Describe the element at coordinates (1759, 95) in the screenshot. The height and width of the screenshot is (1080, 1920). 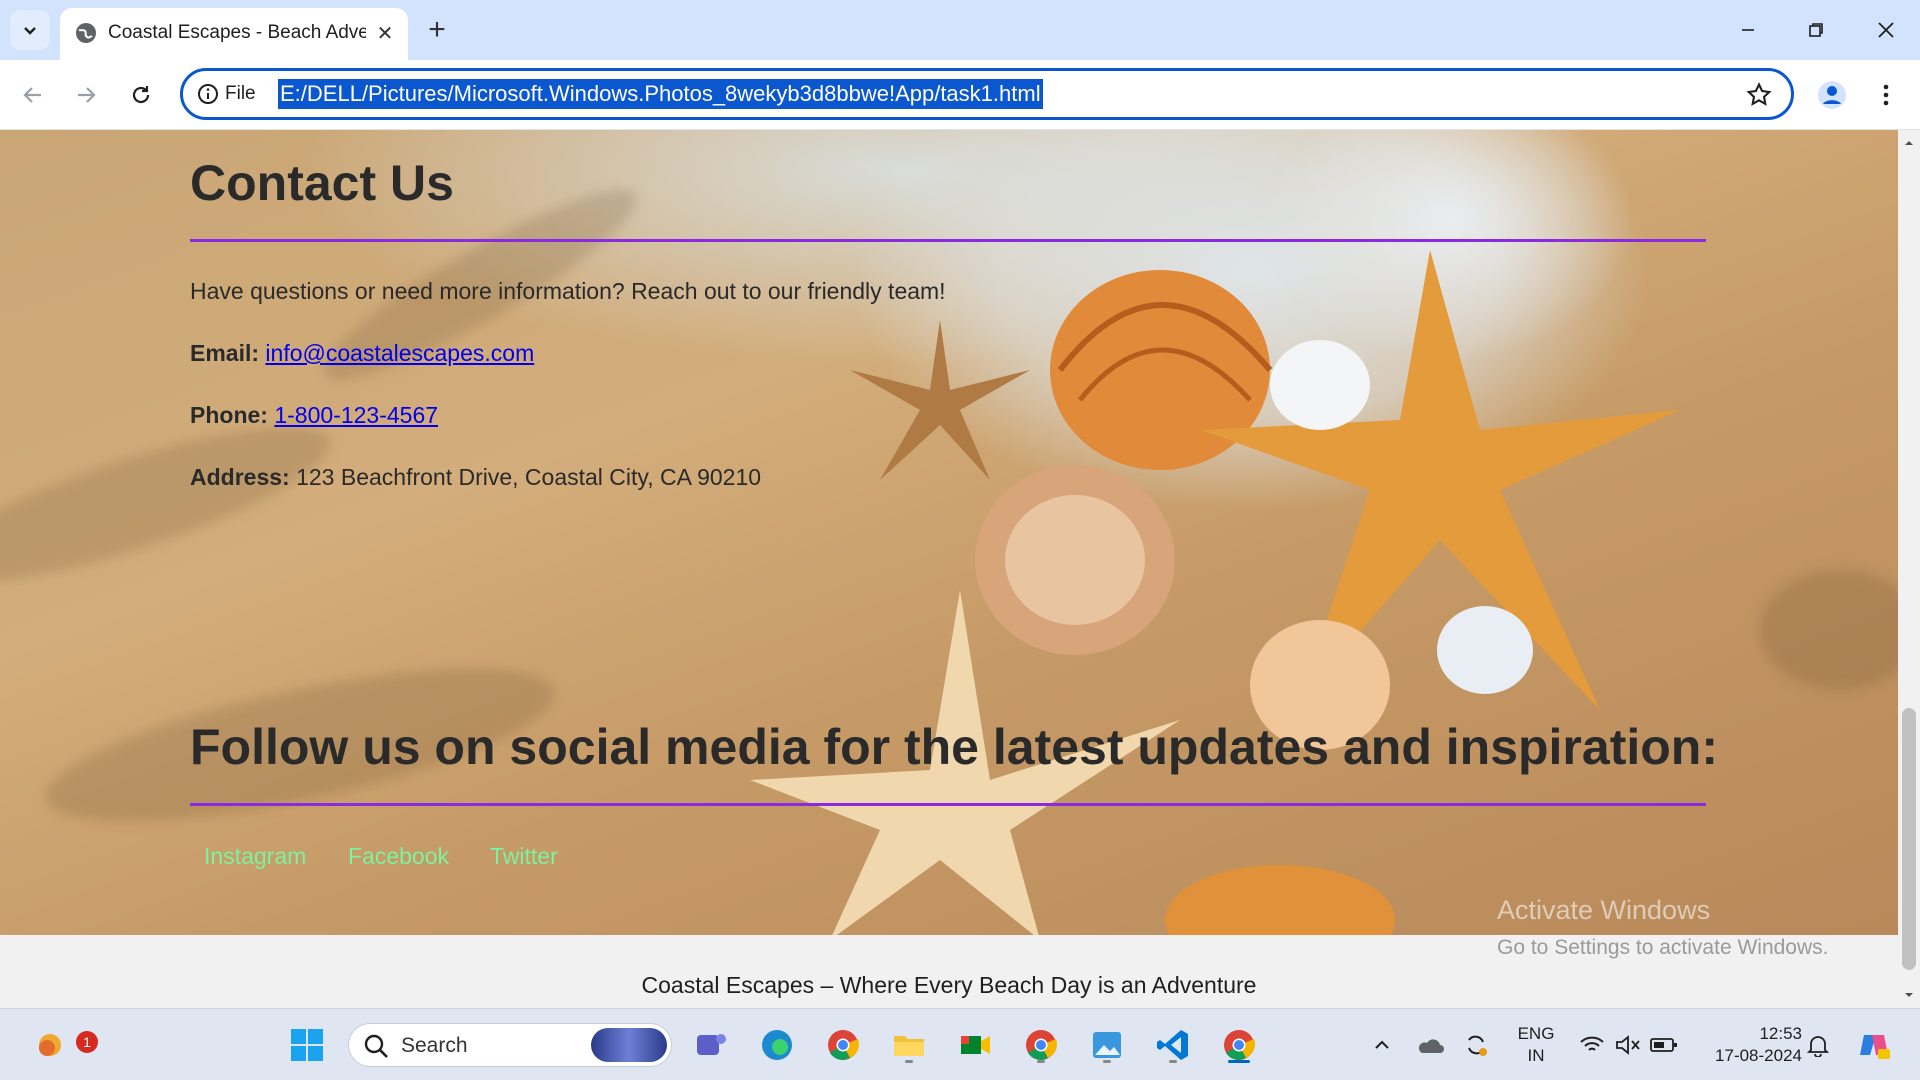
I see `star-icon` at that location.